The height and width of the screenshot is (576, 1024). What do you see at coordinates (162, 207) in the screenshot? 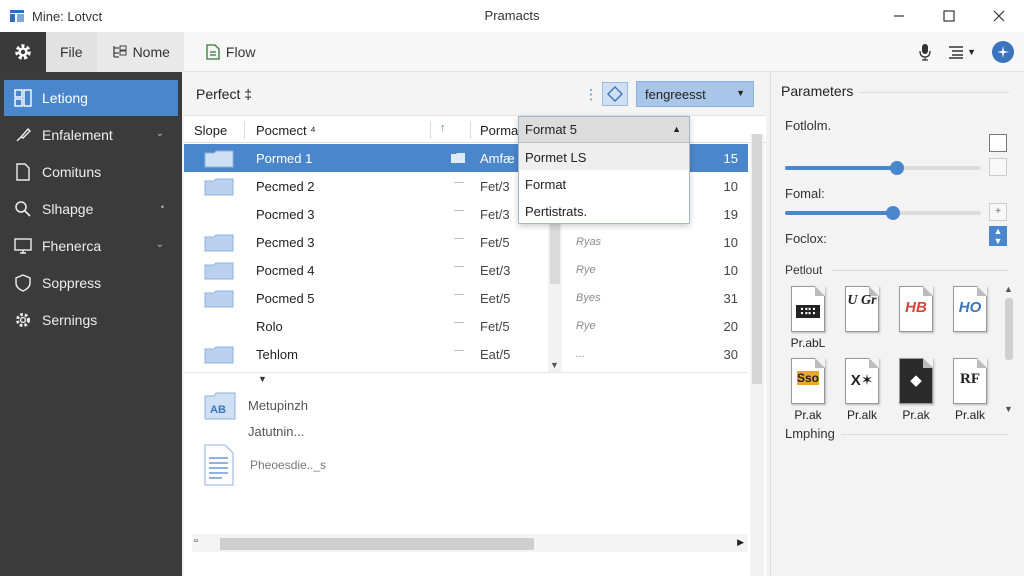
I see `pin-icon: •` at bounding box center [162, 207].